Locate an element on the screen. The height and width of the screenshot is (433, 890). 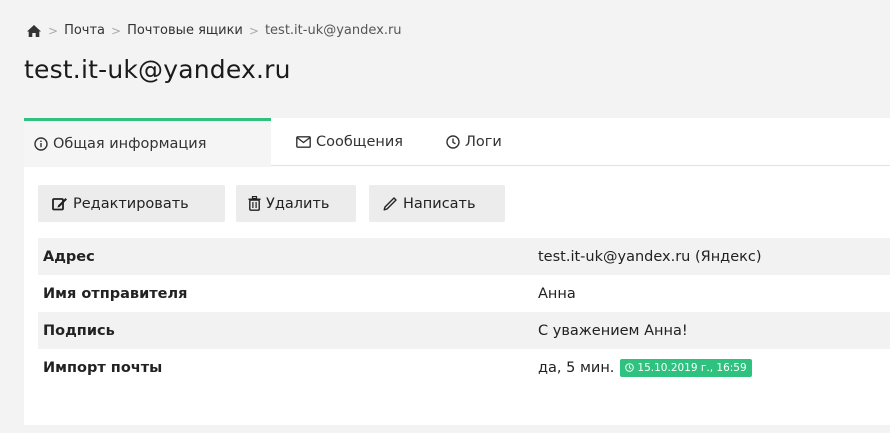
delete-button-label: Удалить is located at coordinates (298, 203).